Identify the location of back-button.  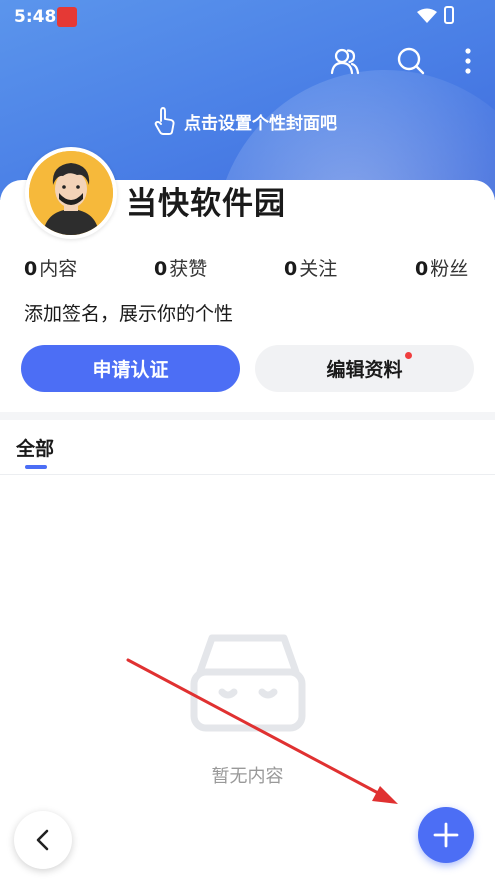
(43, 840).